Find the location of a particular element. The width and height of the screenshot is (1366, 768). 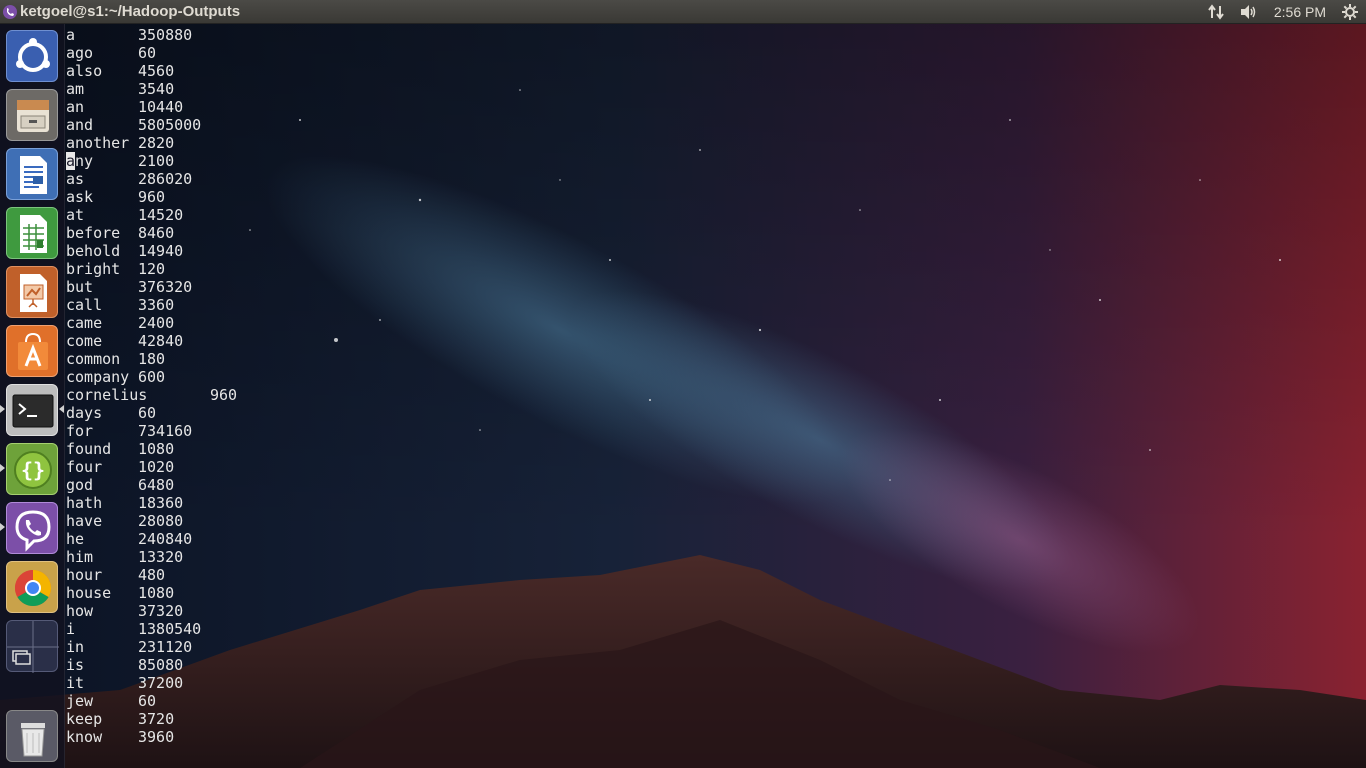

window-title-area: ketgoel@s1:~/Hadoop-Outputs is located at coordinates (121, 11).